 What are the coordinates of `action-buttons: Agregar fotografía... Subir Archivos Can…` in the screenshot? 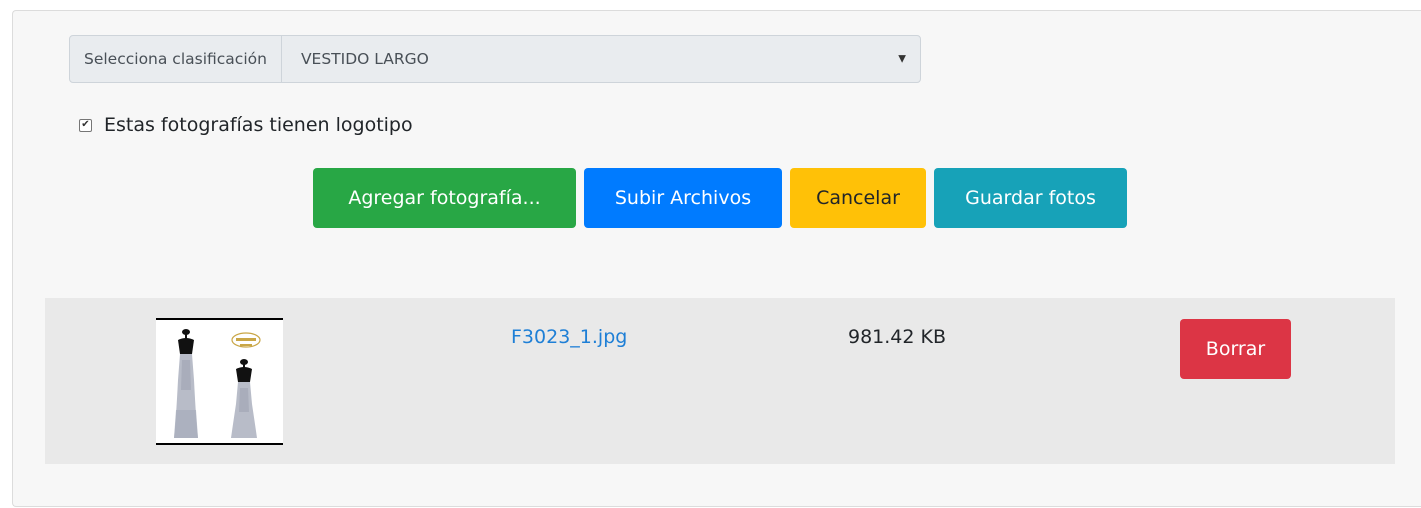 It's located at (720, 198).